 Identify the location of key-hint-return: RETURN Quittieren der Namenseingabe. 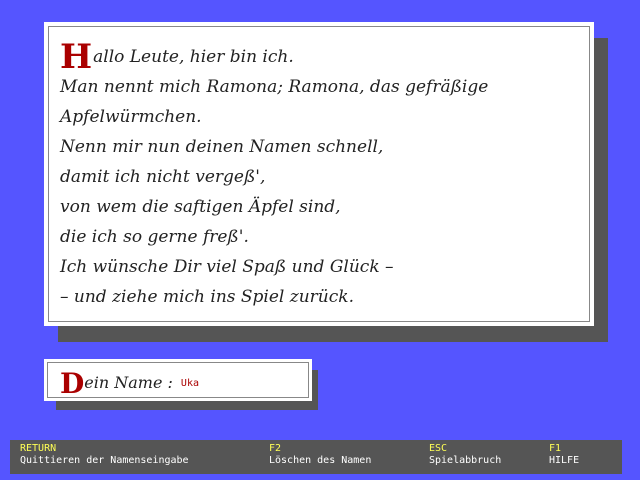
(104, 455).